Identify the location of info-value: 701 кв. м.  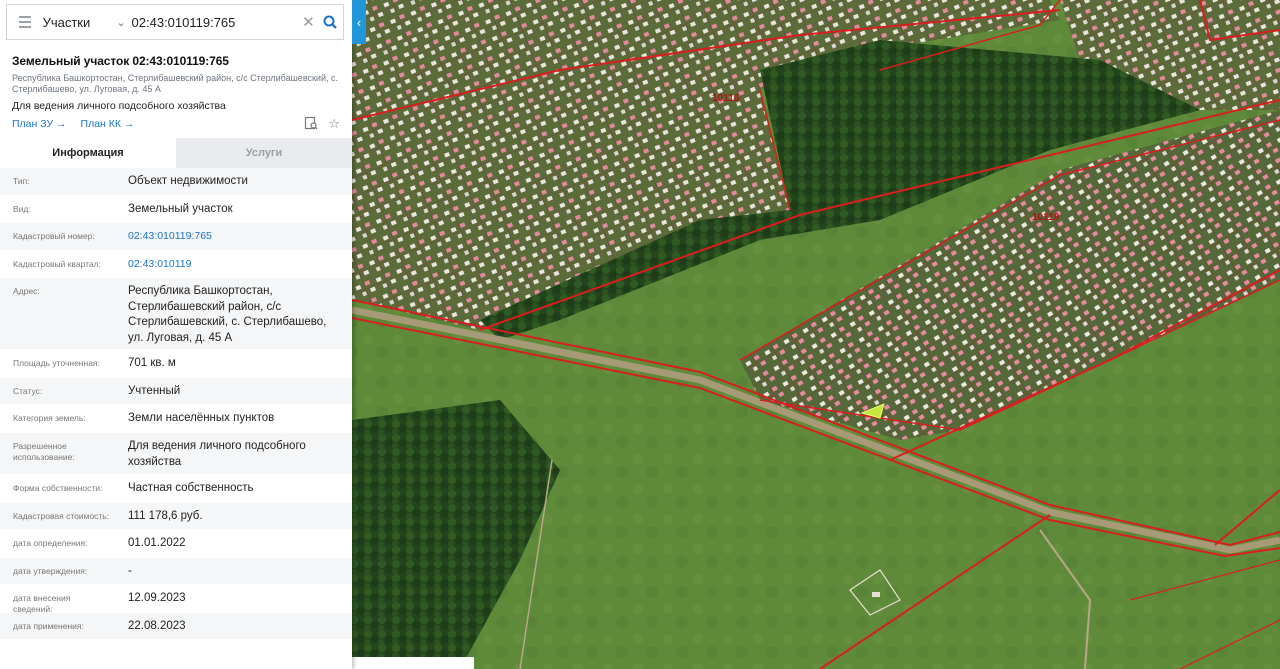
(152, 363).